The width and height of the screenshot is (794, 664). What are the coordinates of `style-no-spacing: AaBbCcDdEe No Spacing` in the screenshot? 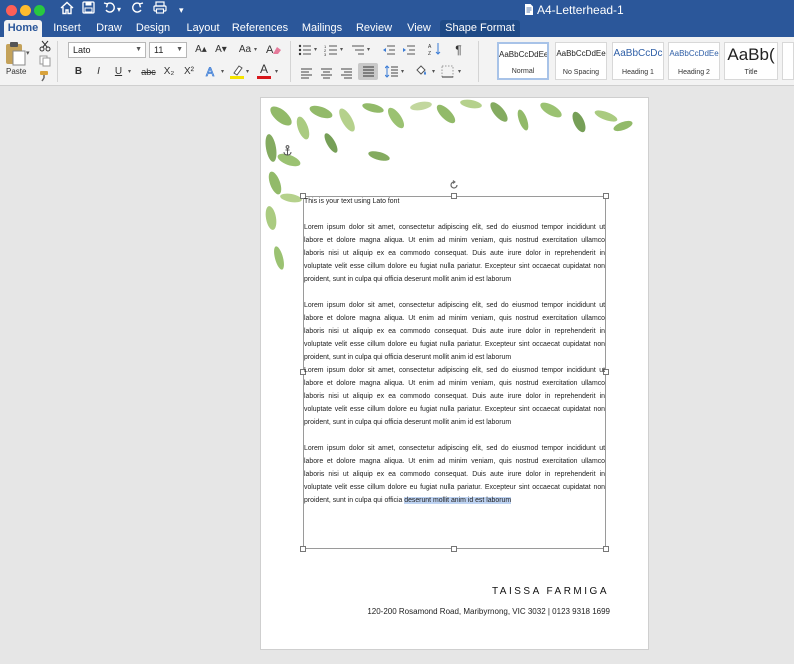 It's located at (581, 61).